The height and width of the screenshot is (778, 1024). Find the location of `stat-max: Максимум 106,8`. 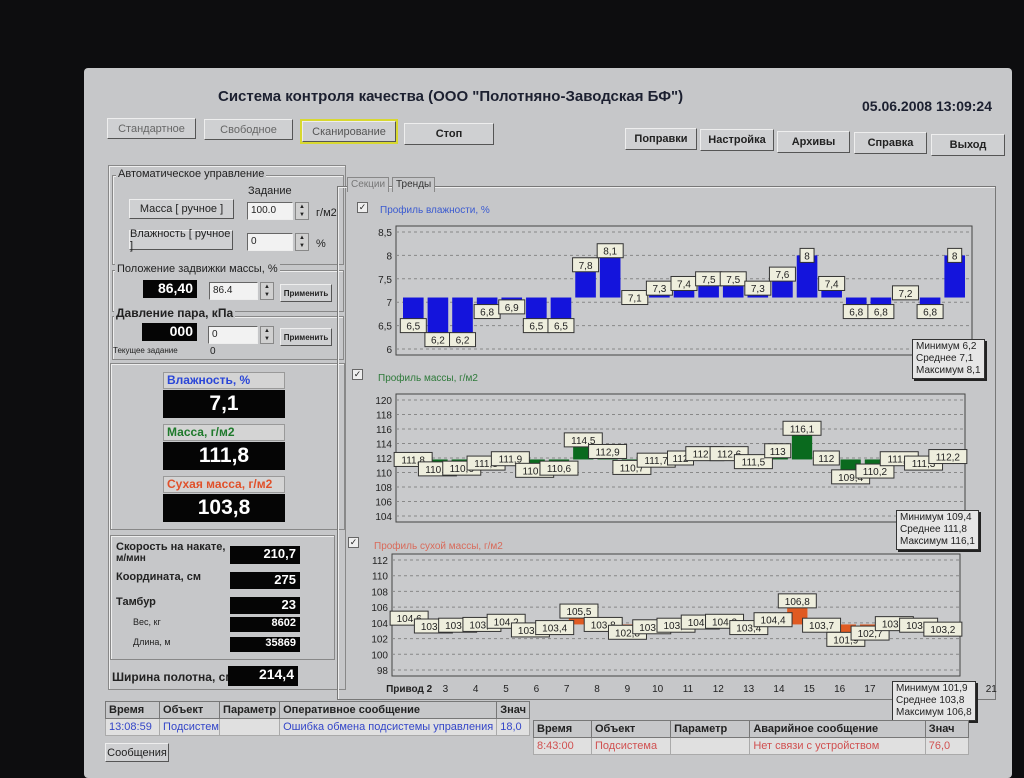

stat-max: Максимум 106,8 is located at coordinates (934, 712).